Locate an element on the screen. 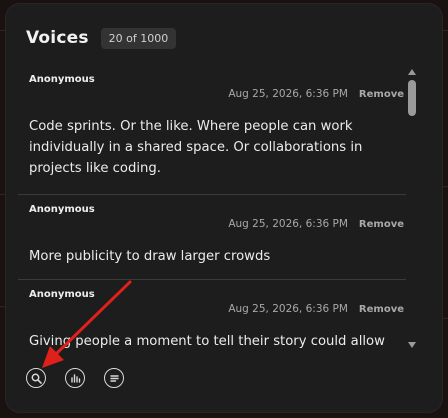 Image resolution: width=448 pixels, height=418 pixels. bar-chart-icon is located at coordinates (75, 378).